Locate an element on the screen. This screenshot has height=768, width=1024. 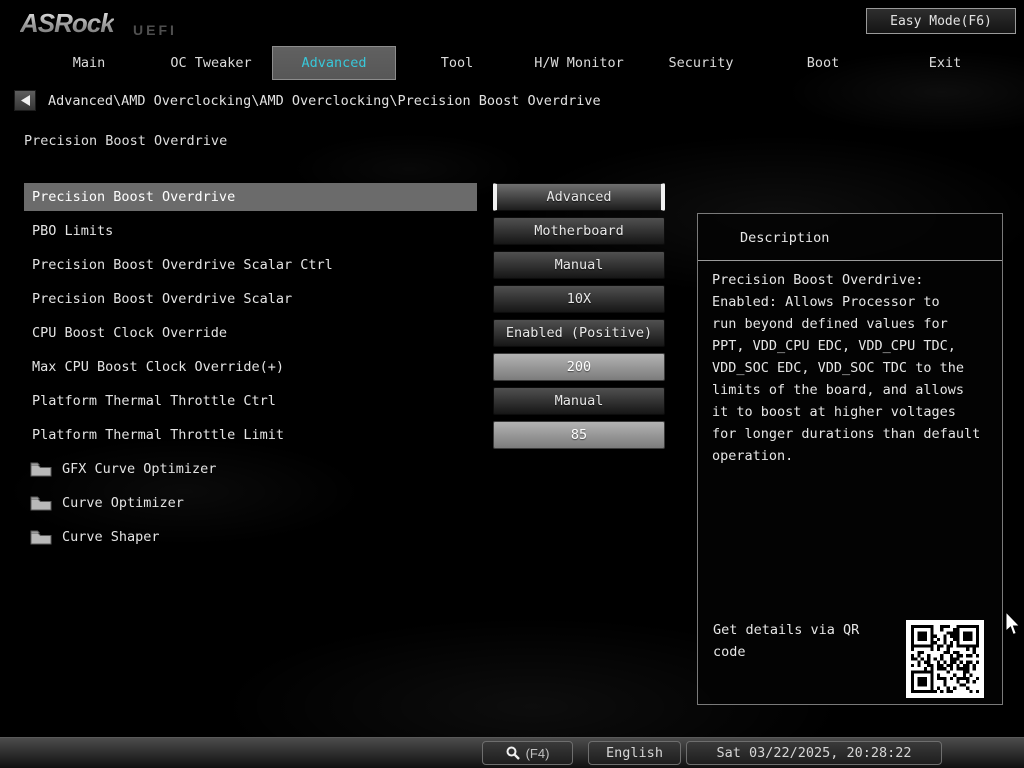
qr-code is located at coordinates (945, 659).